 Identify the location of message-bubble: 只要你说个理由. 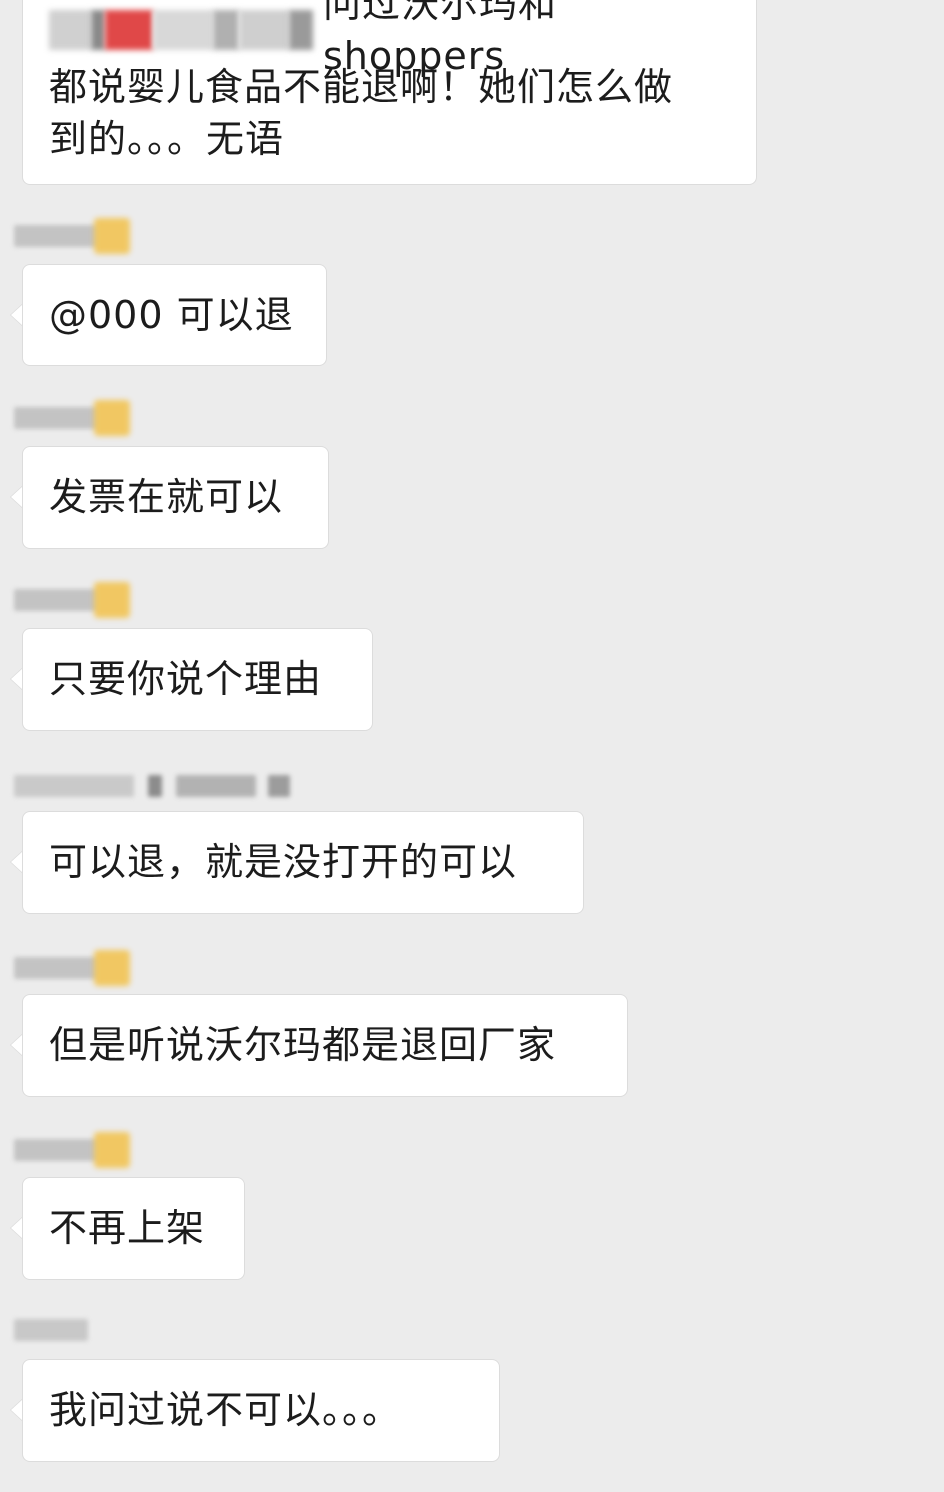
(197, 679).